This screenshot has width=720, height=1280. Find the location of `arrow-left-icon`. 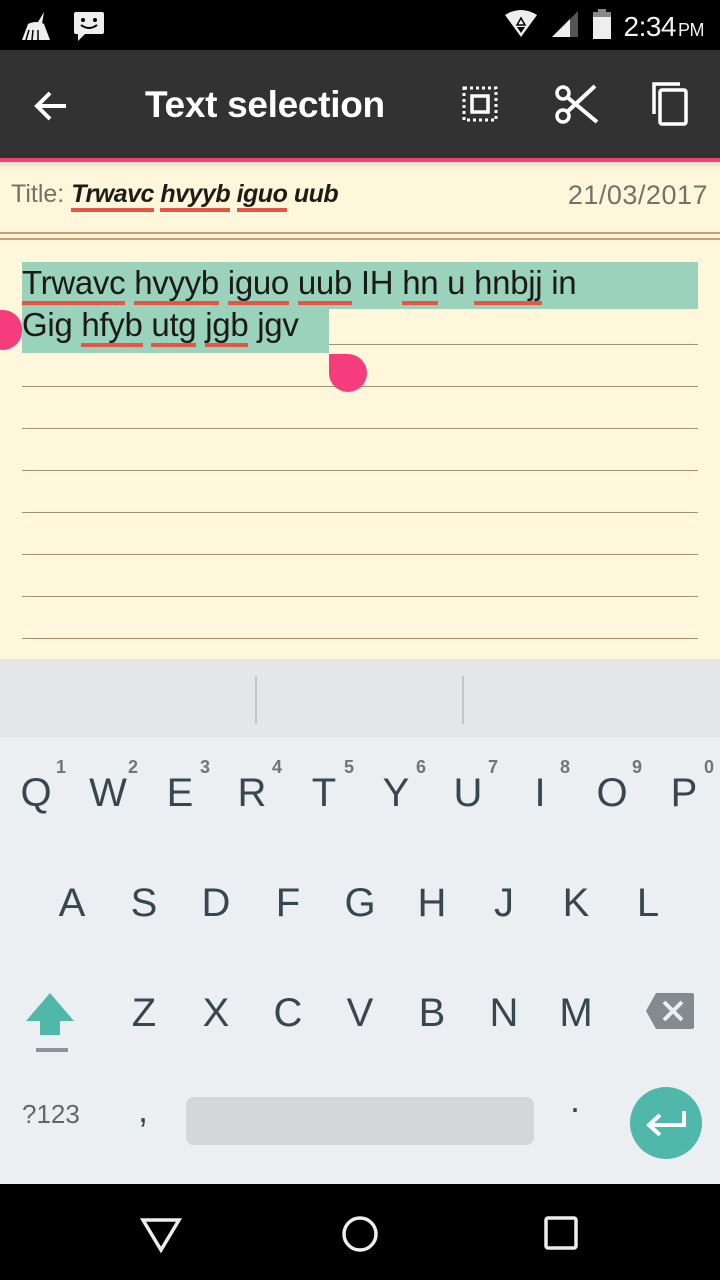

arrow-left-icon is located at coordinates (50, 106).